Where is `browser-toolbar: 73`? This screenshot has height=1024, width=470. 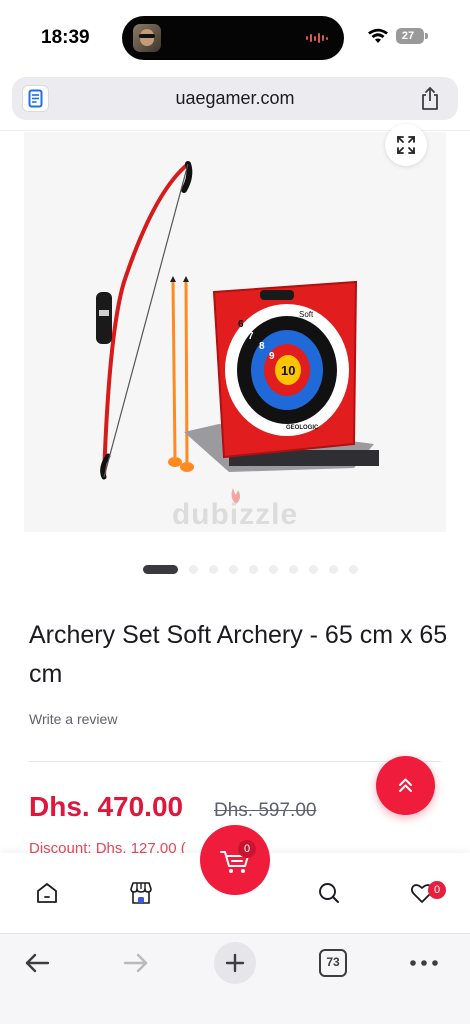 browser-toolbar: 73 is located at coordinates (235, 978).